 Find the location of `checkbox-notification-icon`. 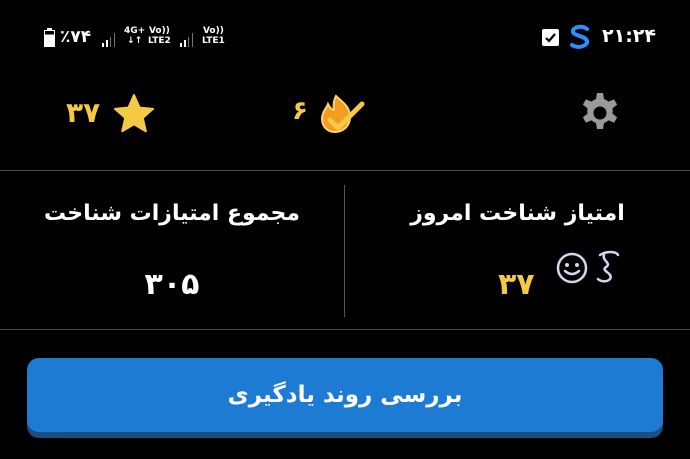

checkbox-notification-icon is located at coordinates (550, 37).